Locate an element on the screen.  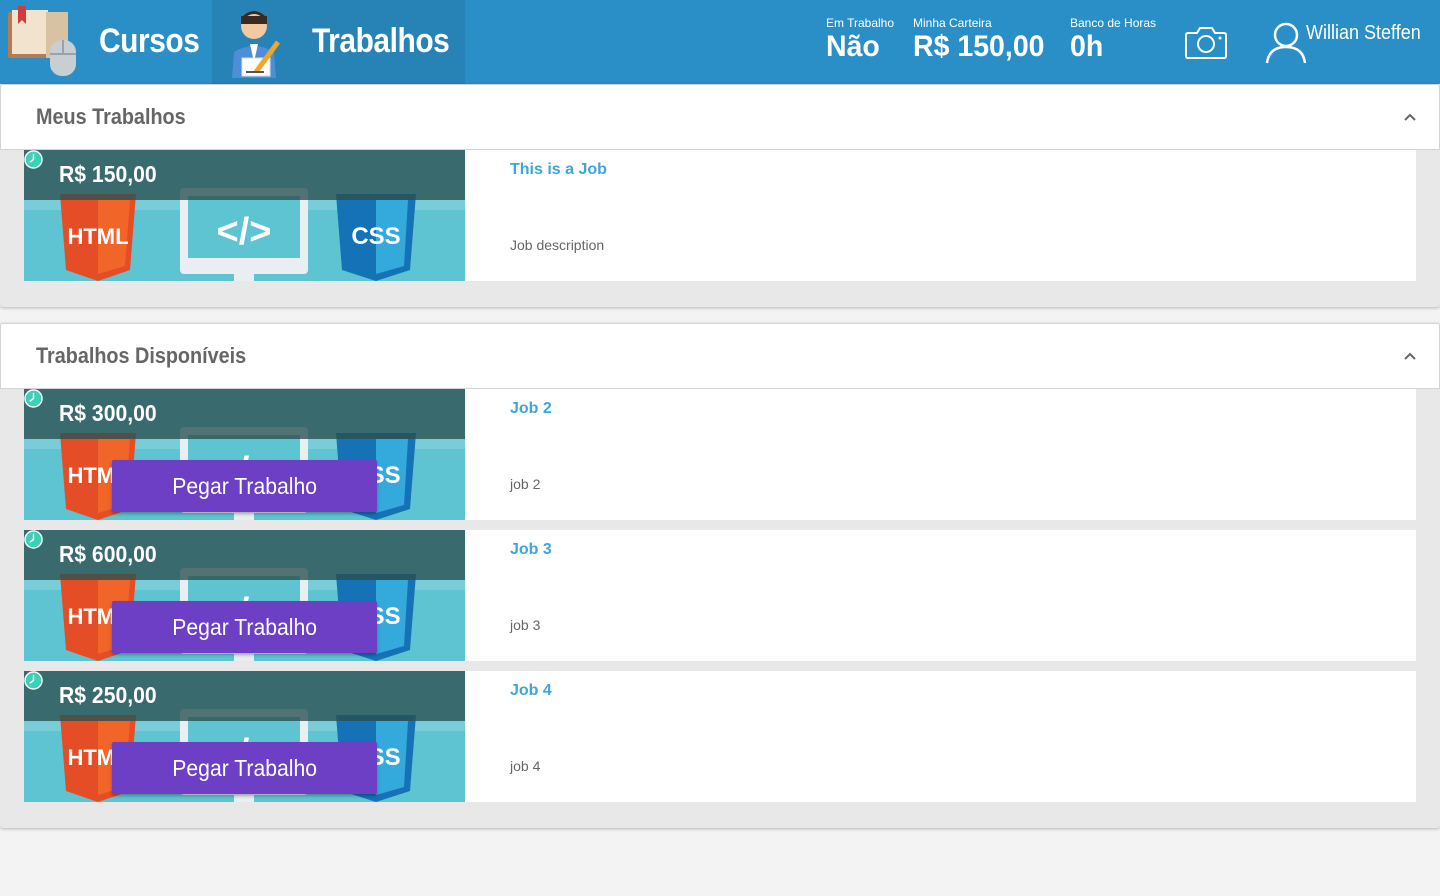
em-trabalho-stat: Em Trabalho Não is located at coordinates (860, 40).